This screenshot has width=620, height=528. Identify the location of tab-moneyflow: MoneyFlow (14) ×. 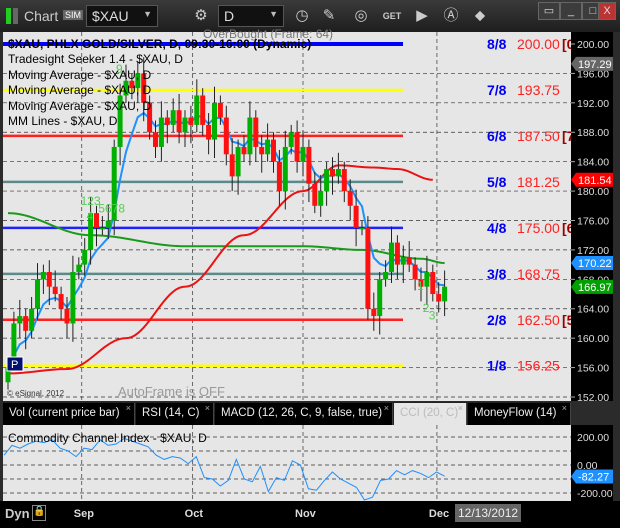
(519, 414).